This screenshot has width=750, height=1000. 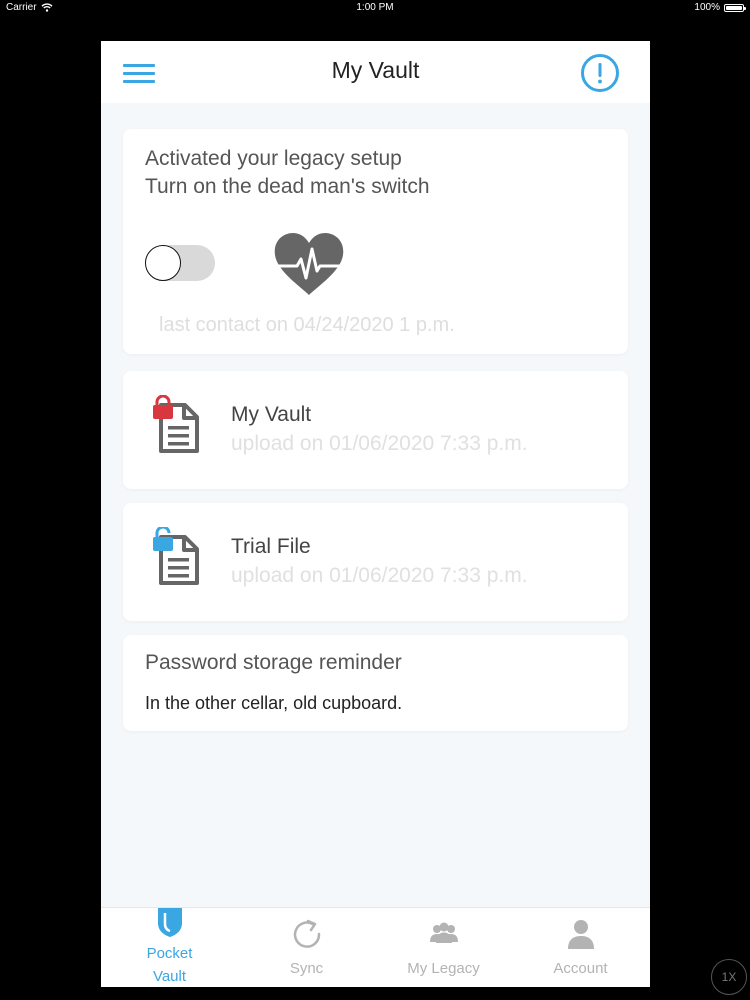 I want to click on page-title: My Vault, so click(x=375, y=70).